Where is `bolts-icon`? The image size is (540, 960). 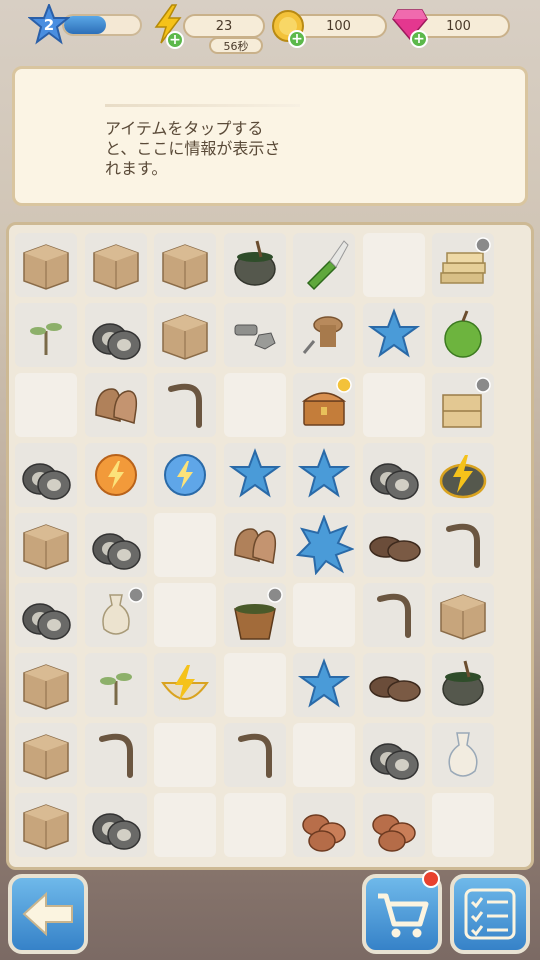 bolts-icon is located at coordinates (255, 337).